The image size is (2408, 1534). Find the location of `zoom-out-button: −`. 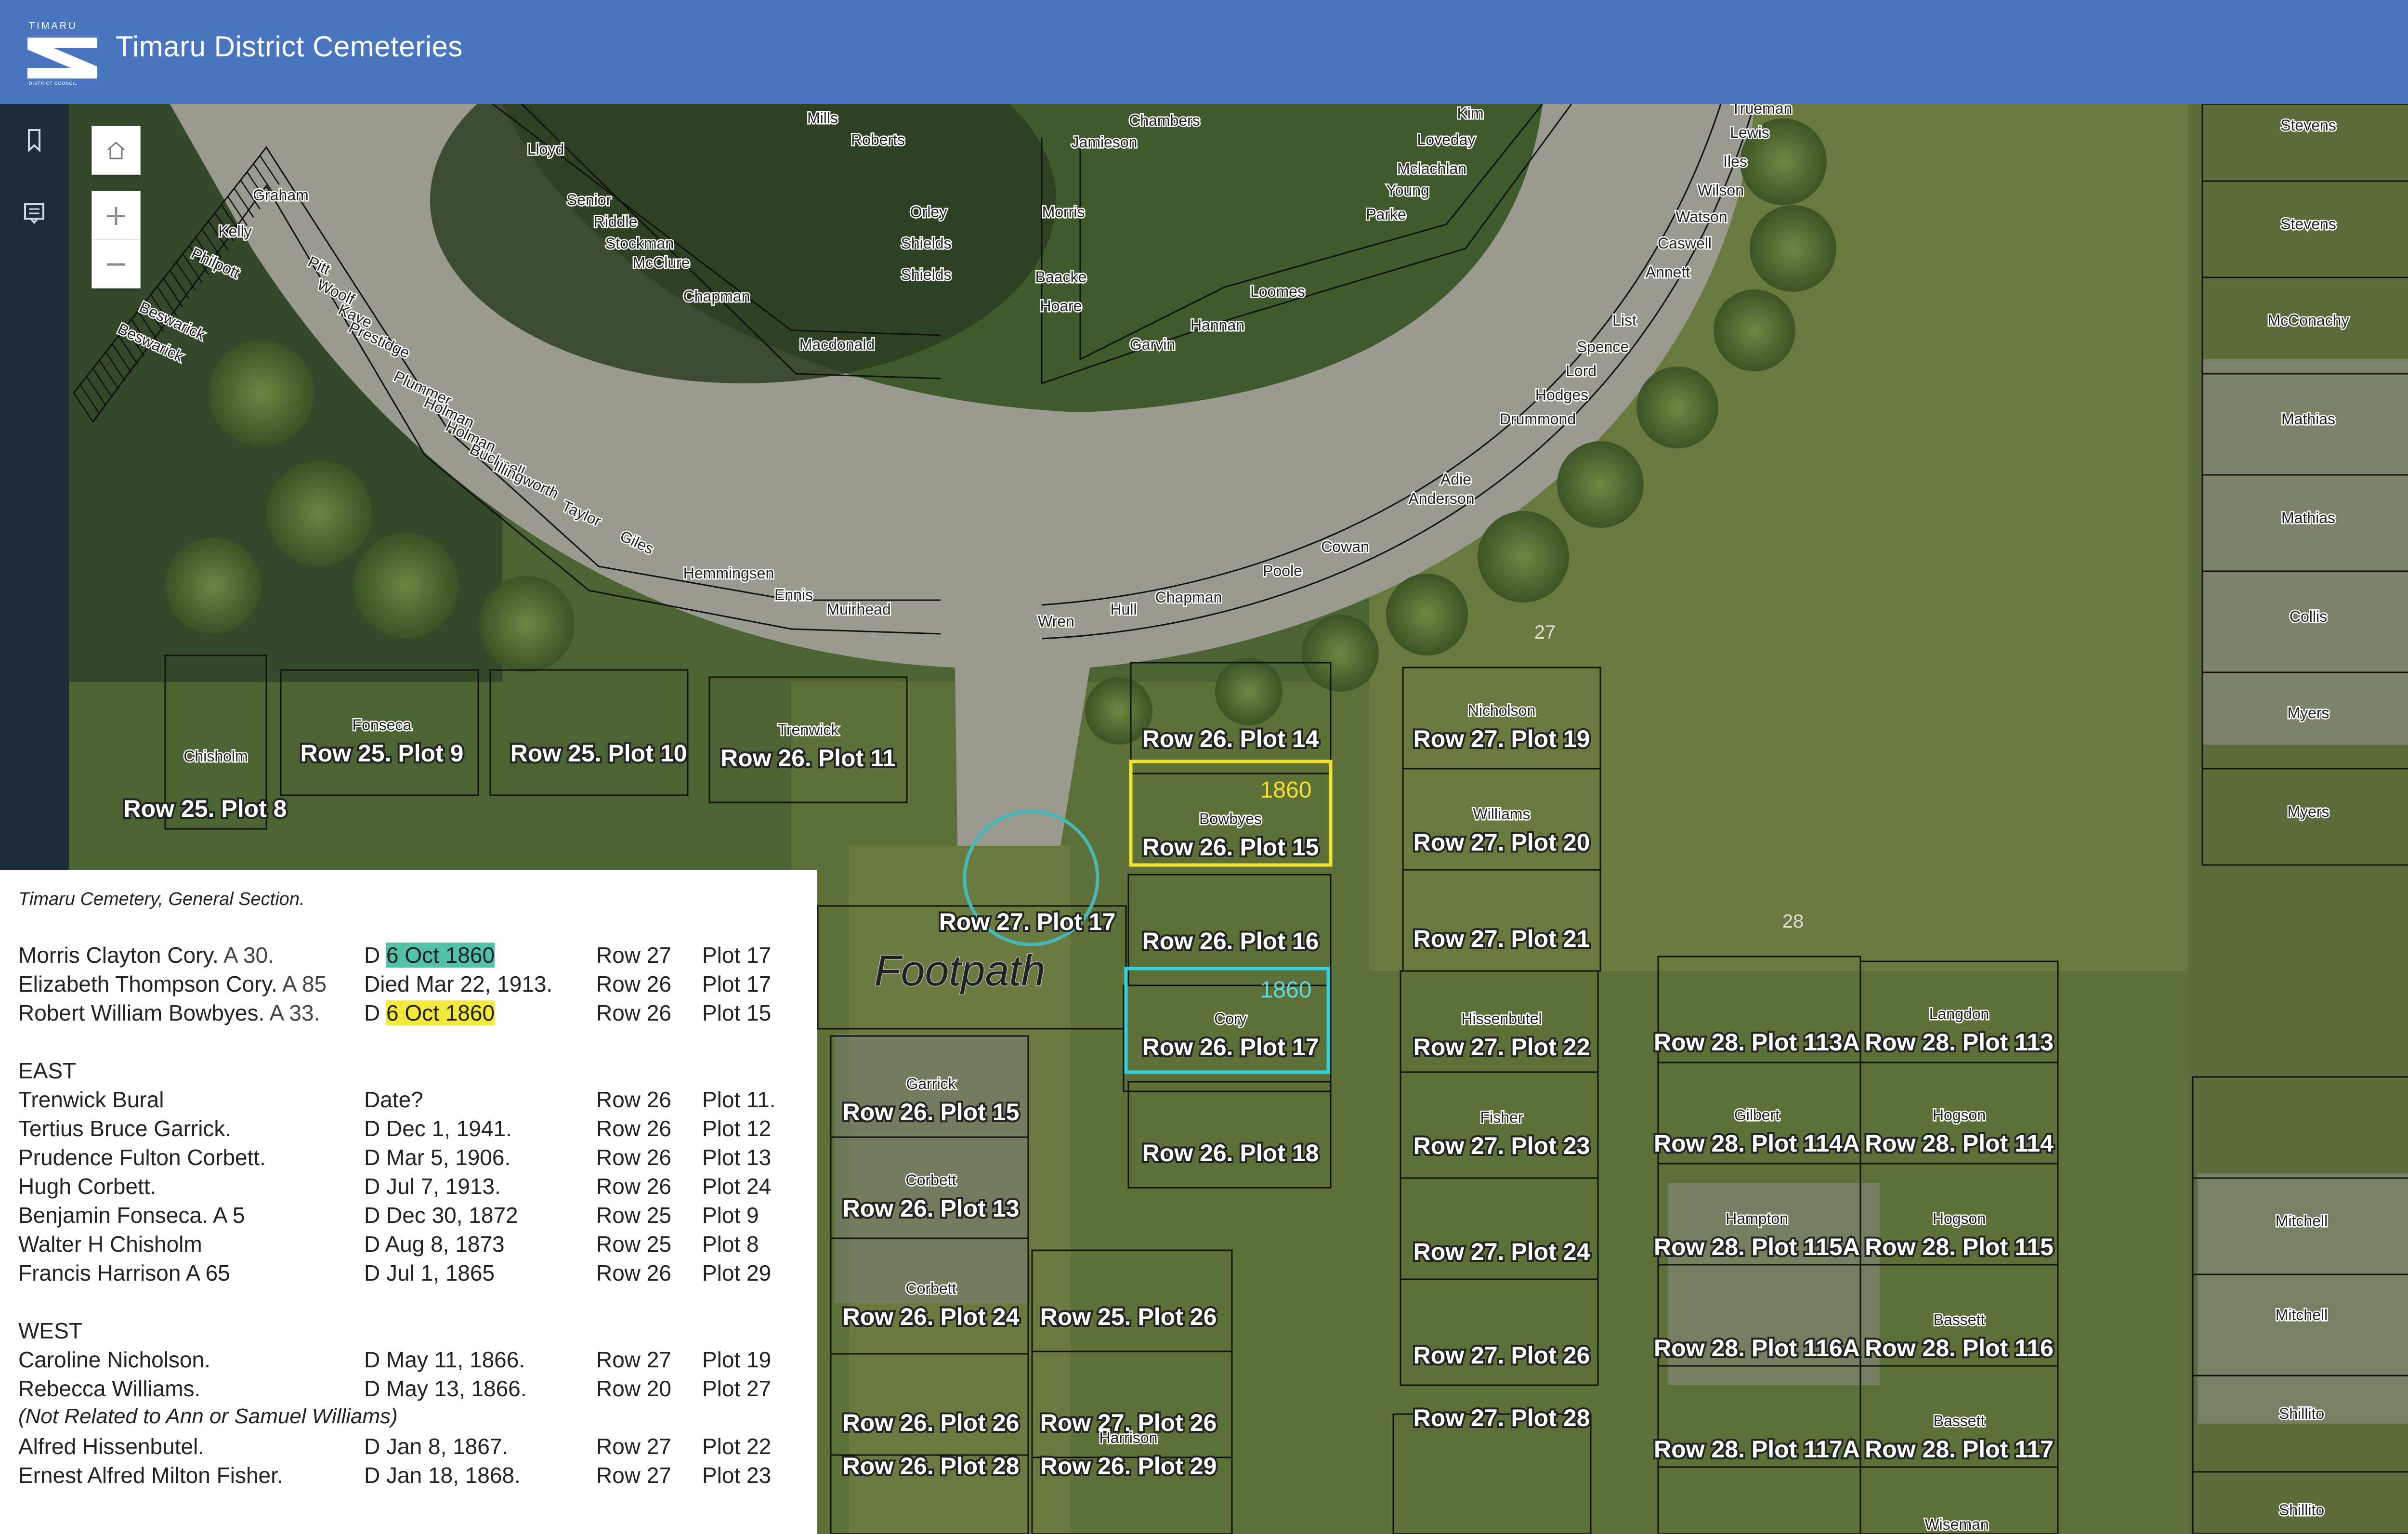

zoom-out-button: − is located at coordinates (116, 264).